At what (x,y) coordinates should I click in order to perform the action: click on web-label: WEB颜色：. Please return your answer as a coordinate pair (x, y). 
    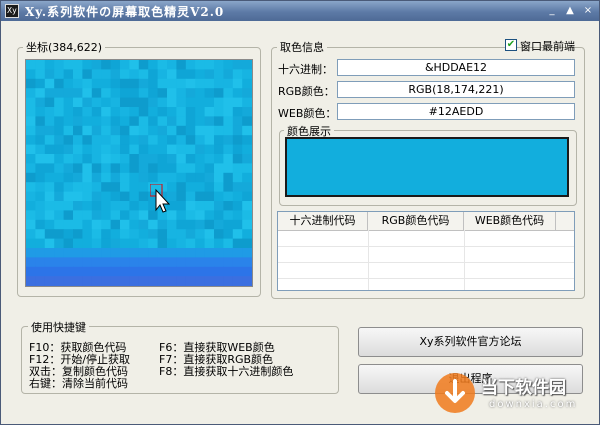
    Looking at the image, I should click on (307, 113).